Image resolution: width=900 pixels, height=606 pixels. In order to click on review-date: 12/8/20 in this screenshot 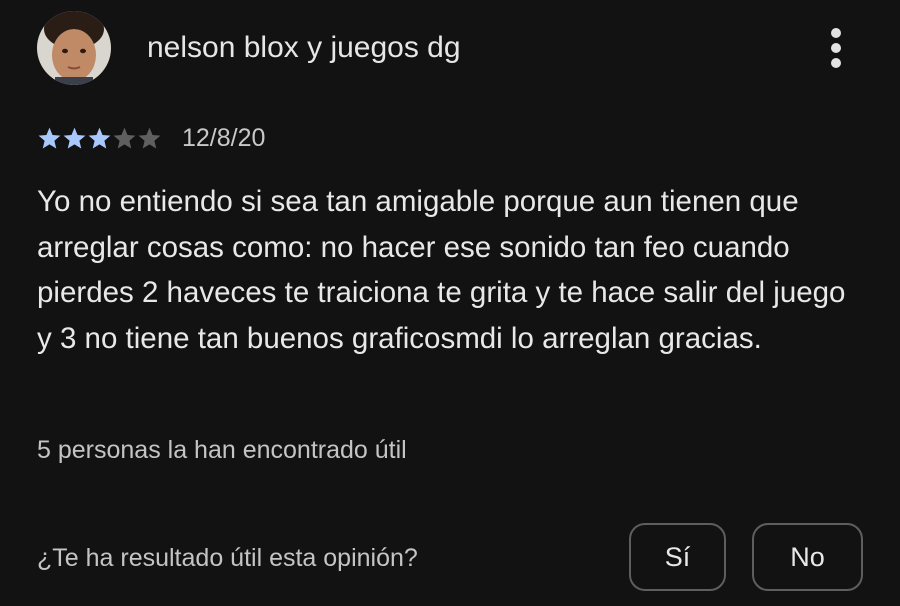, I will do `click(224, 138)`.